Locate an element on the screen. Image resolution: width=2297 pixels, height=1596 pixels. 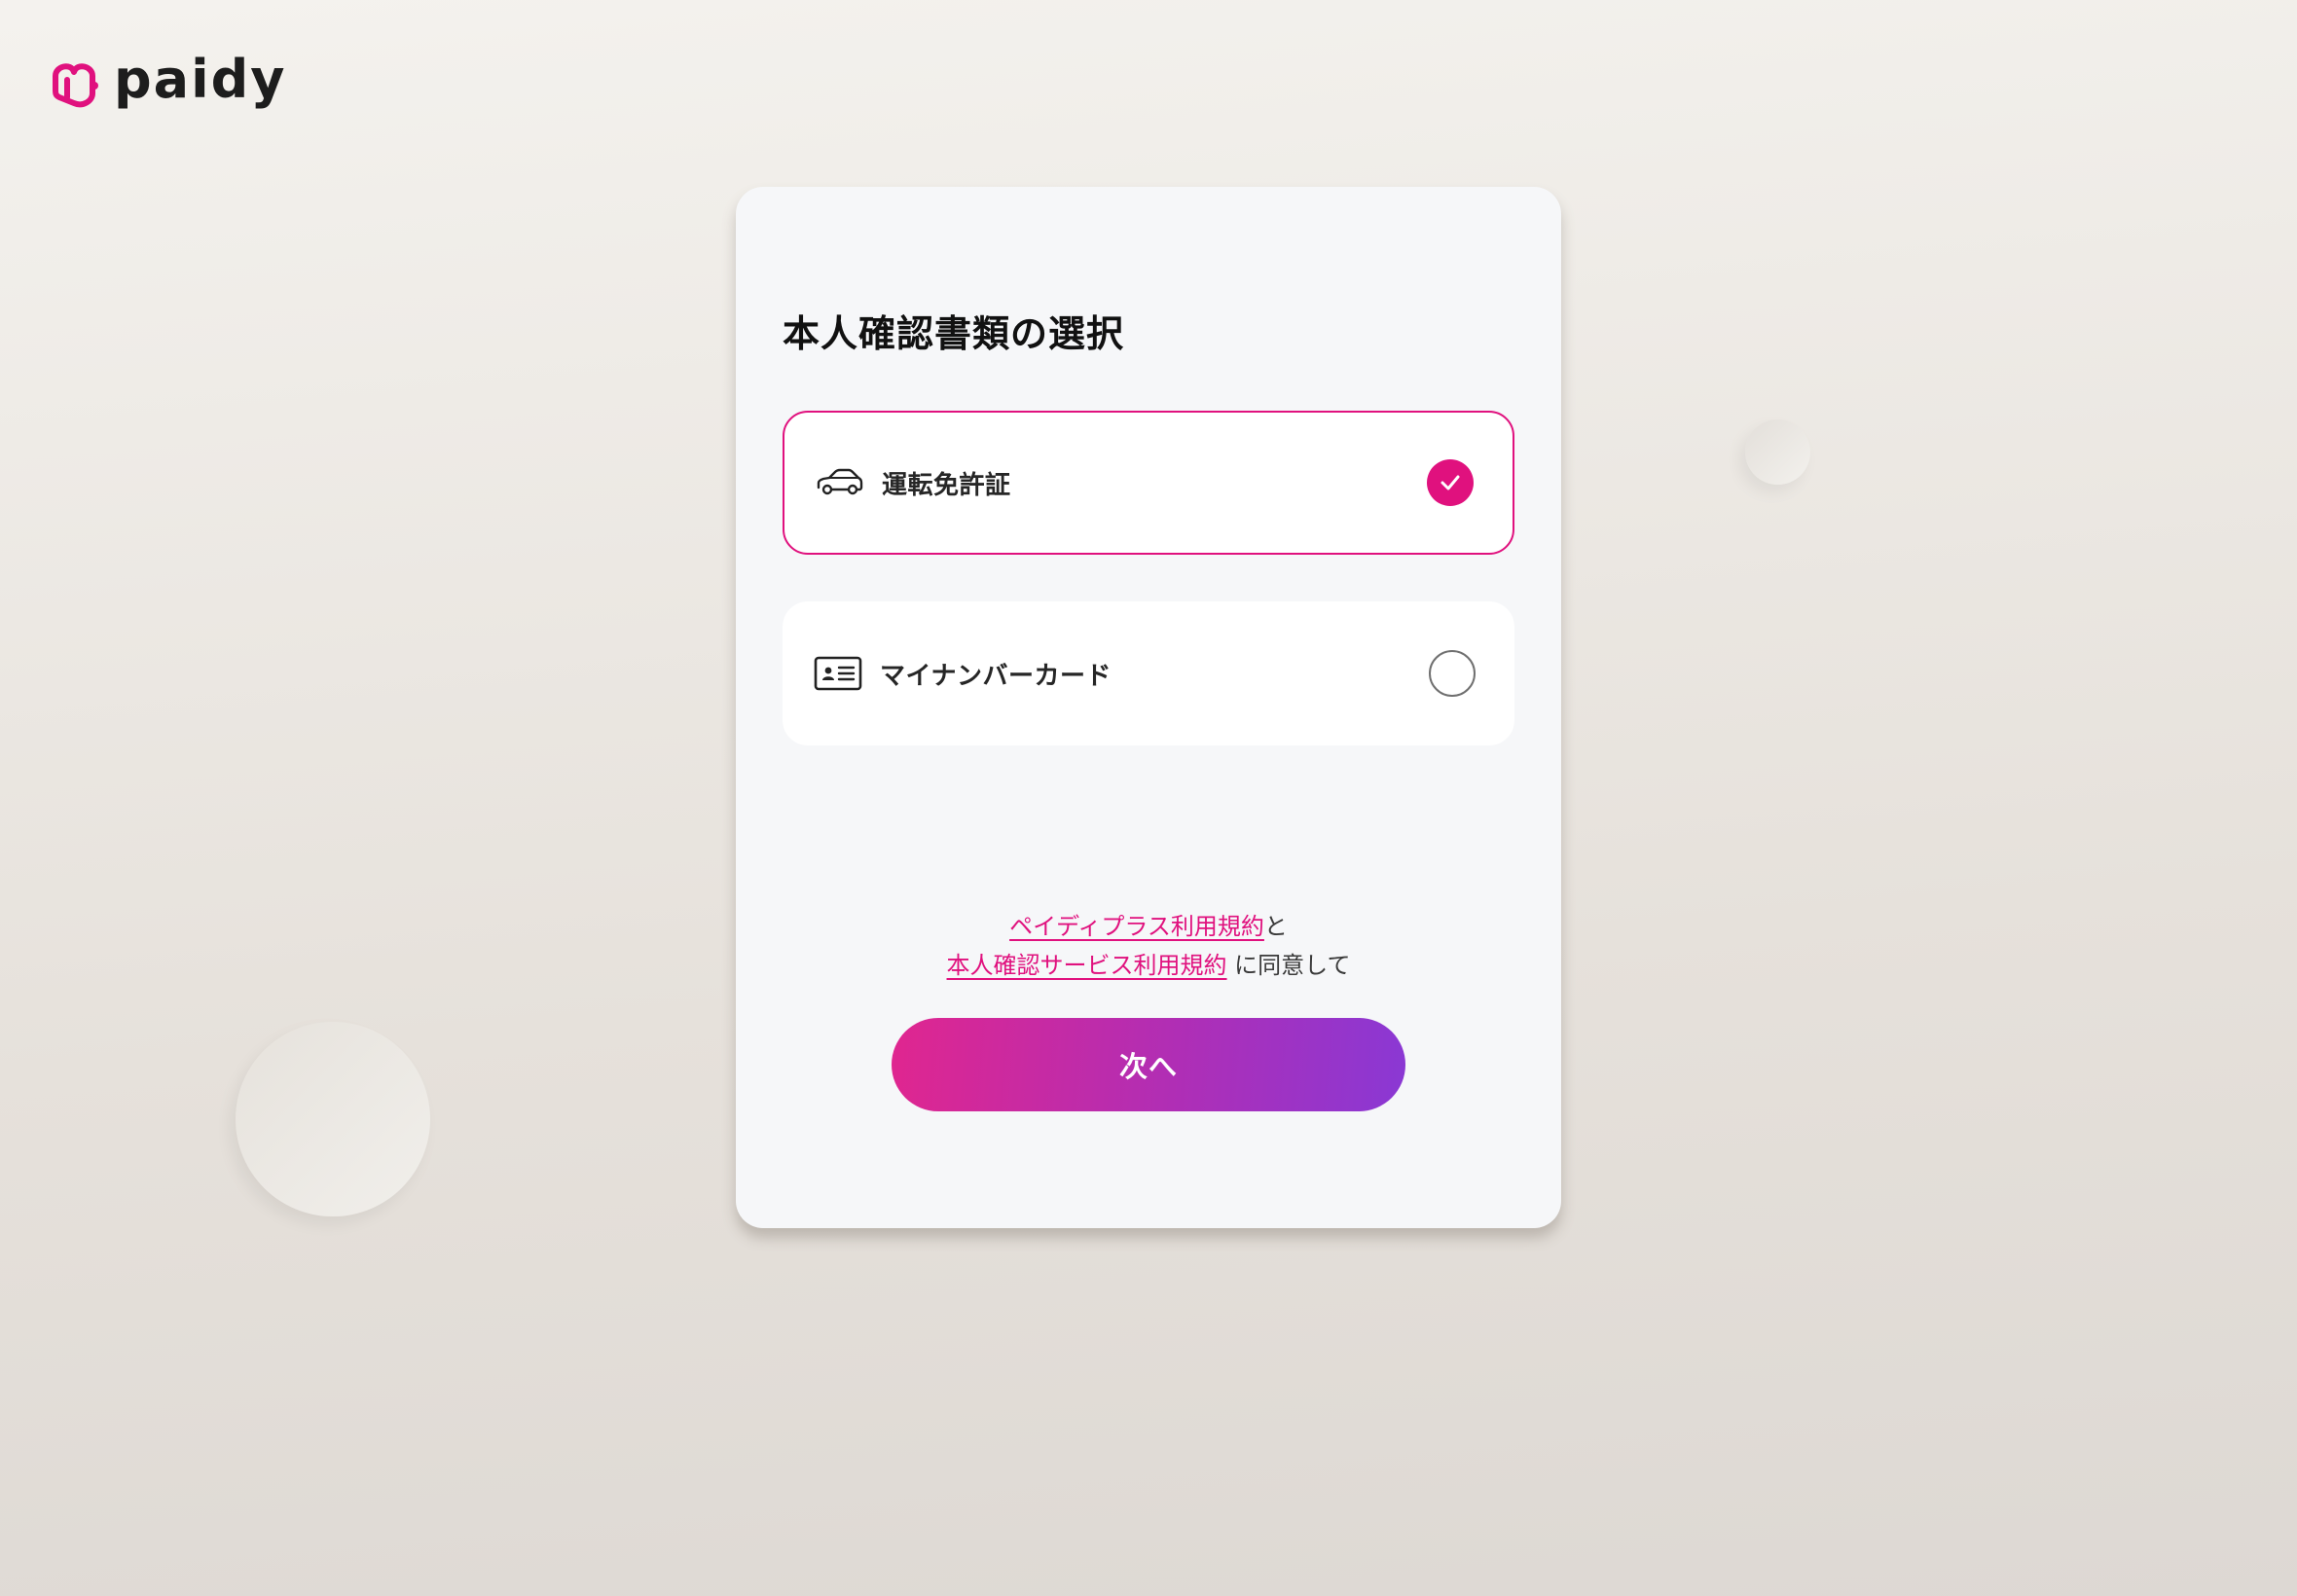
brand-name: paidy is located at coordinates (201, 80).